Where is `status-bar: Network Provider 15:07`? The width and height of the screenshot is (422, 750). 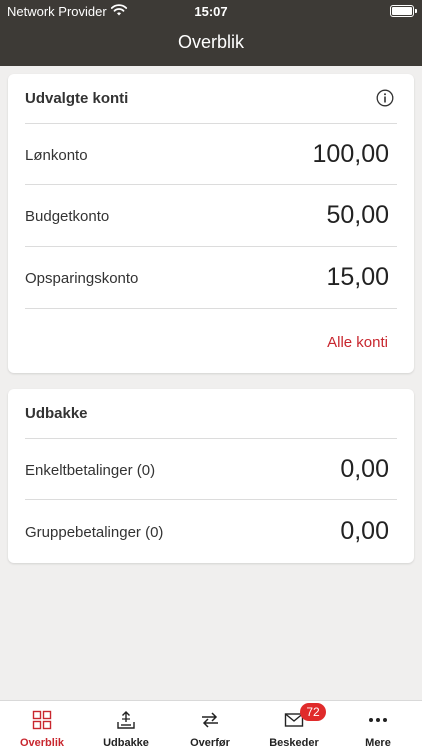
status-bar: Network Provider 15:07 is located at coordinates (211, 11).